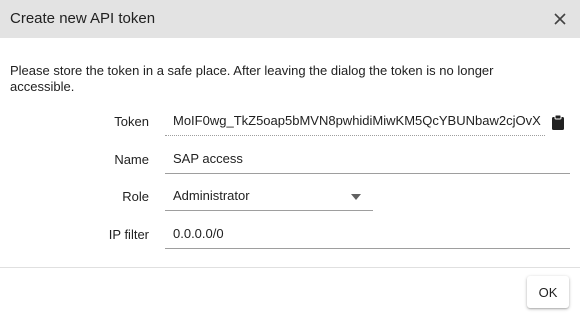  Describe the element at coordinates (83, 18) in the screenshot. I see `dialog-title: Create new API token` at that location.